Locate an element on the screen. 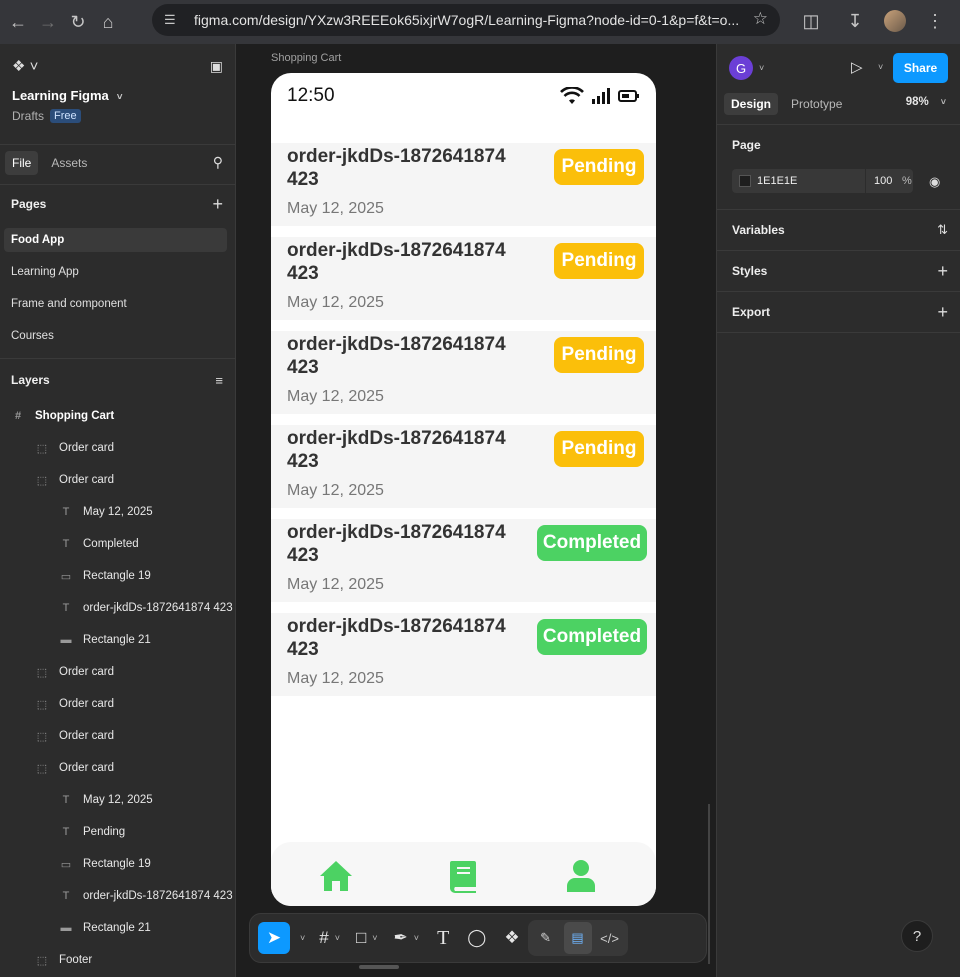  bookmark-star-icon: ☆ is located at coordinates (760, 19).